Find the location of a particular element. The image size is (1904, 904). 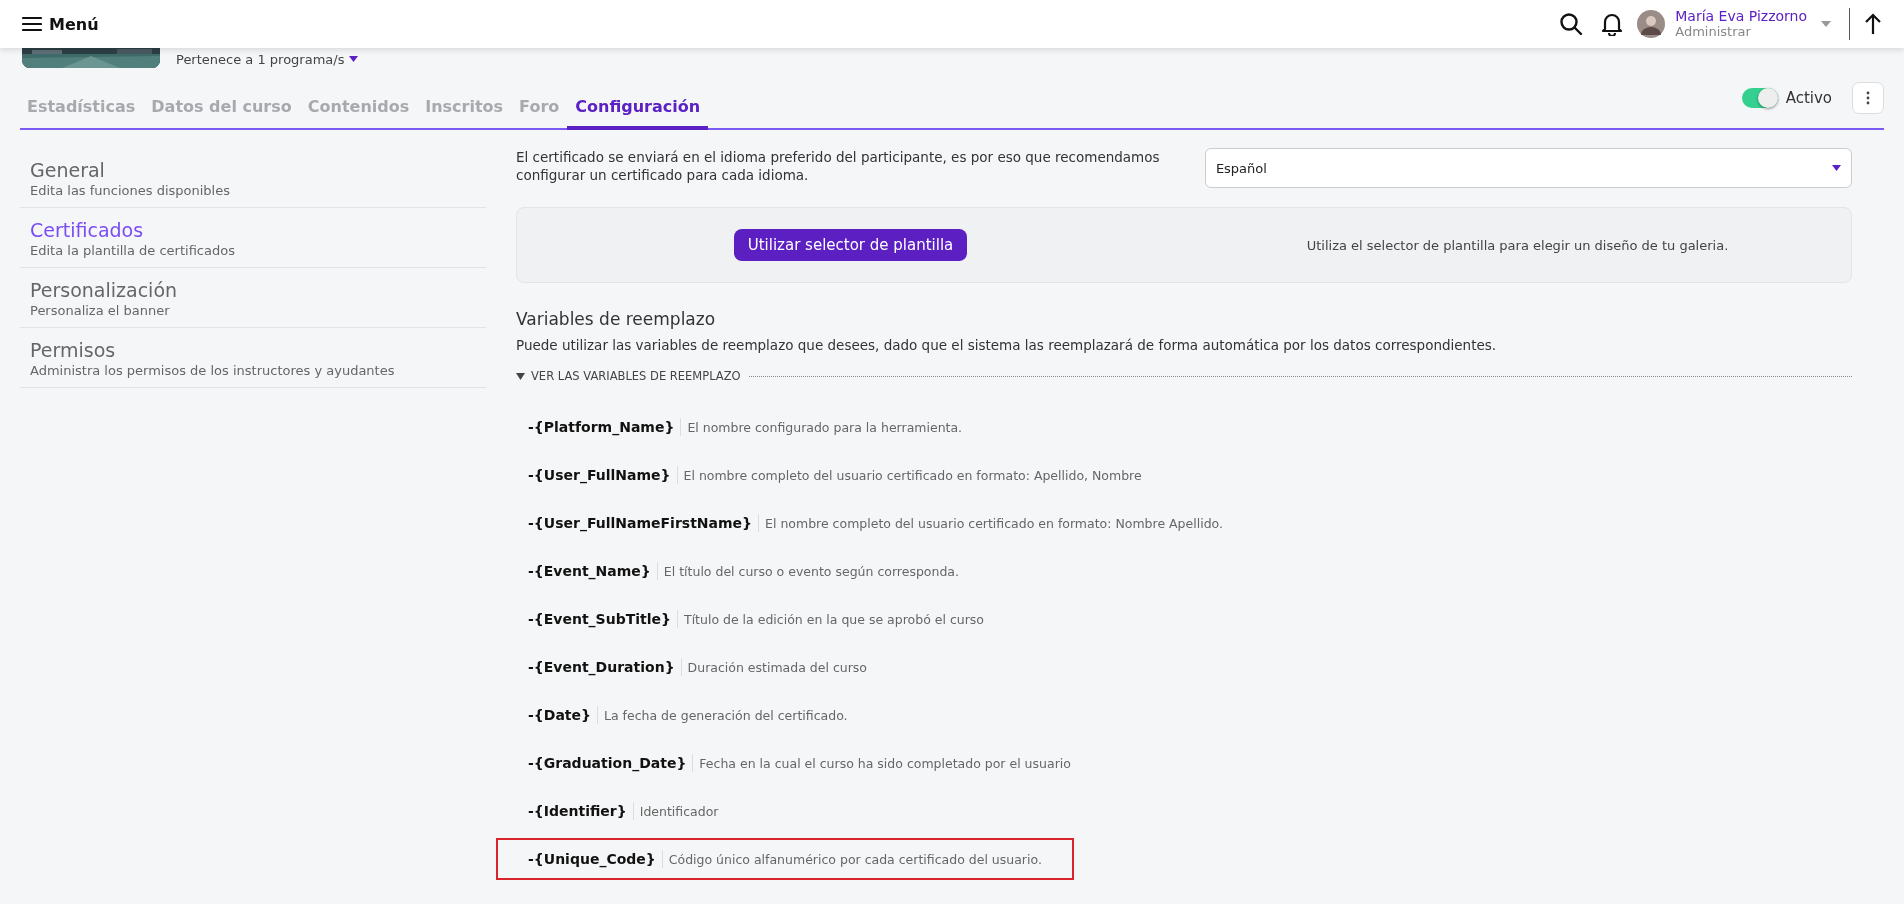

section-title: Variables de reemplazo is located at coordinates (616, 319).